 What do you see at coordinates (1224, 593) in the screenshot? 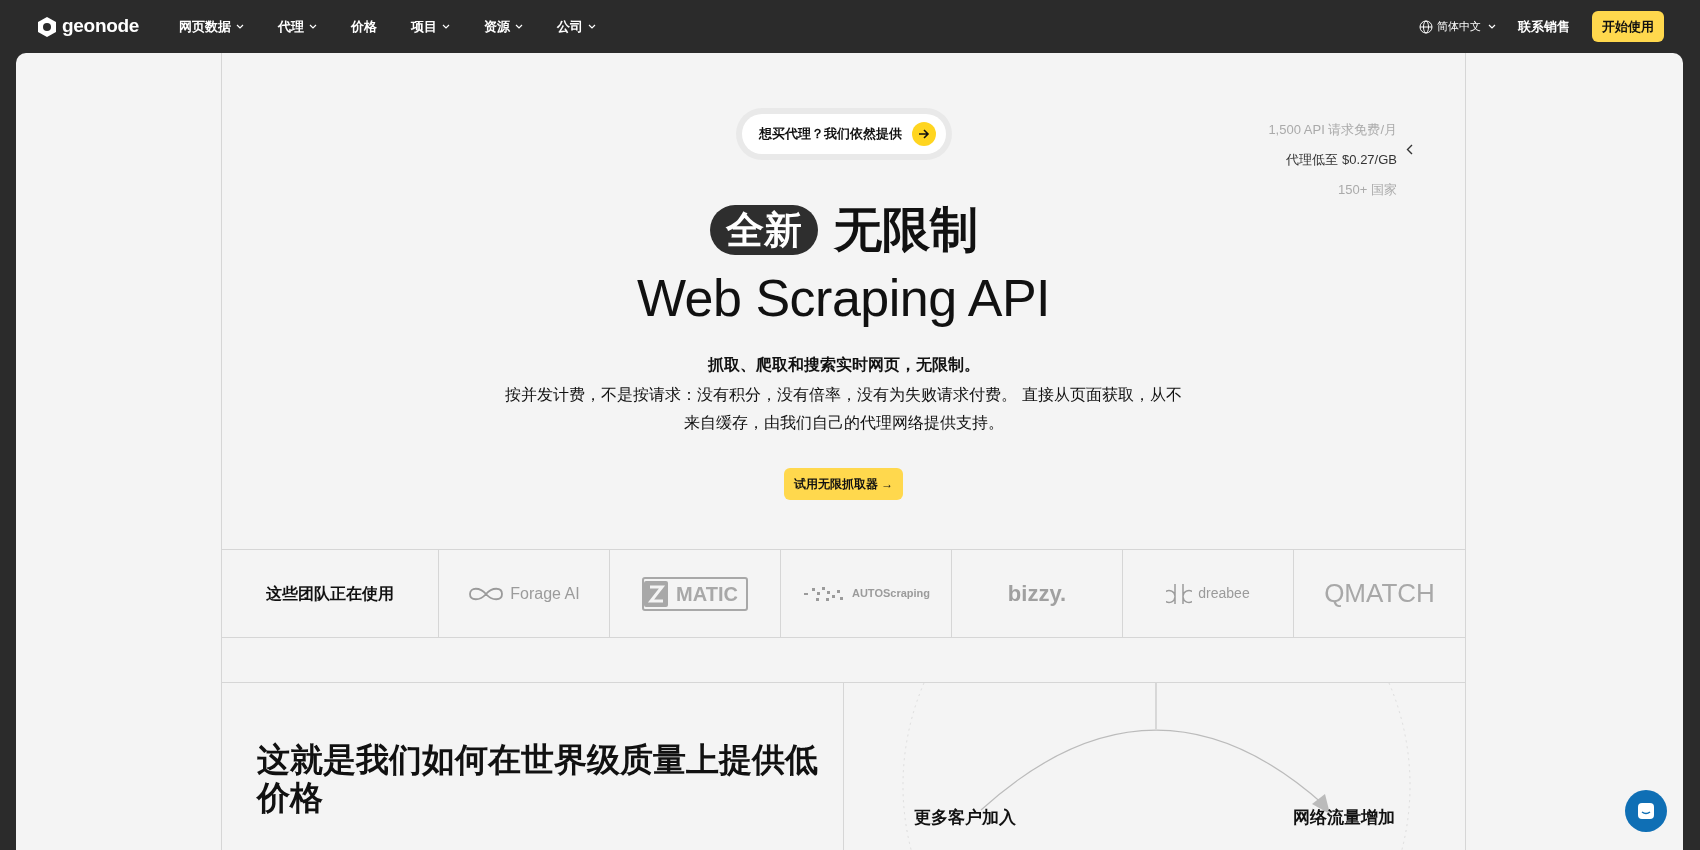
I see `logo-text: dreabee` at bounding box center [1224, 593].